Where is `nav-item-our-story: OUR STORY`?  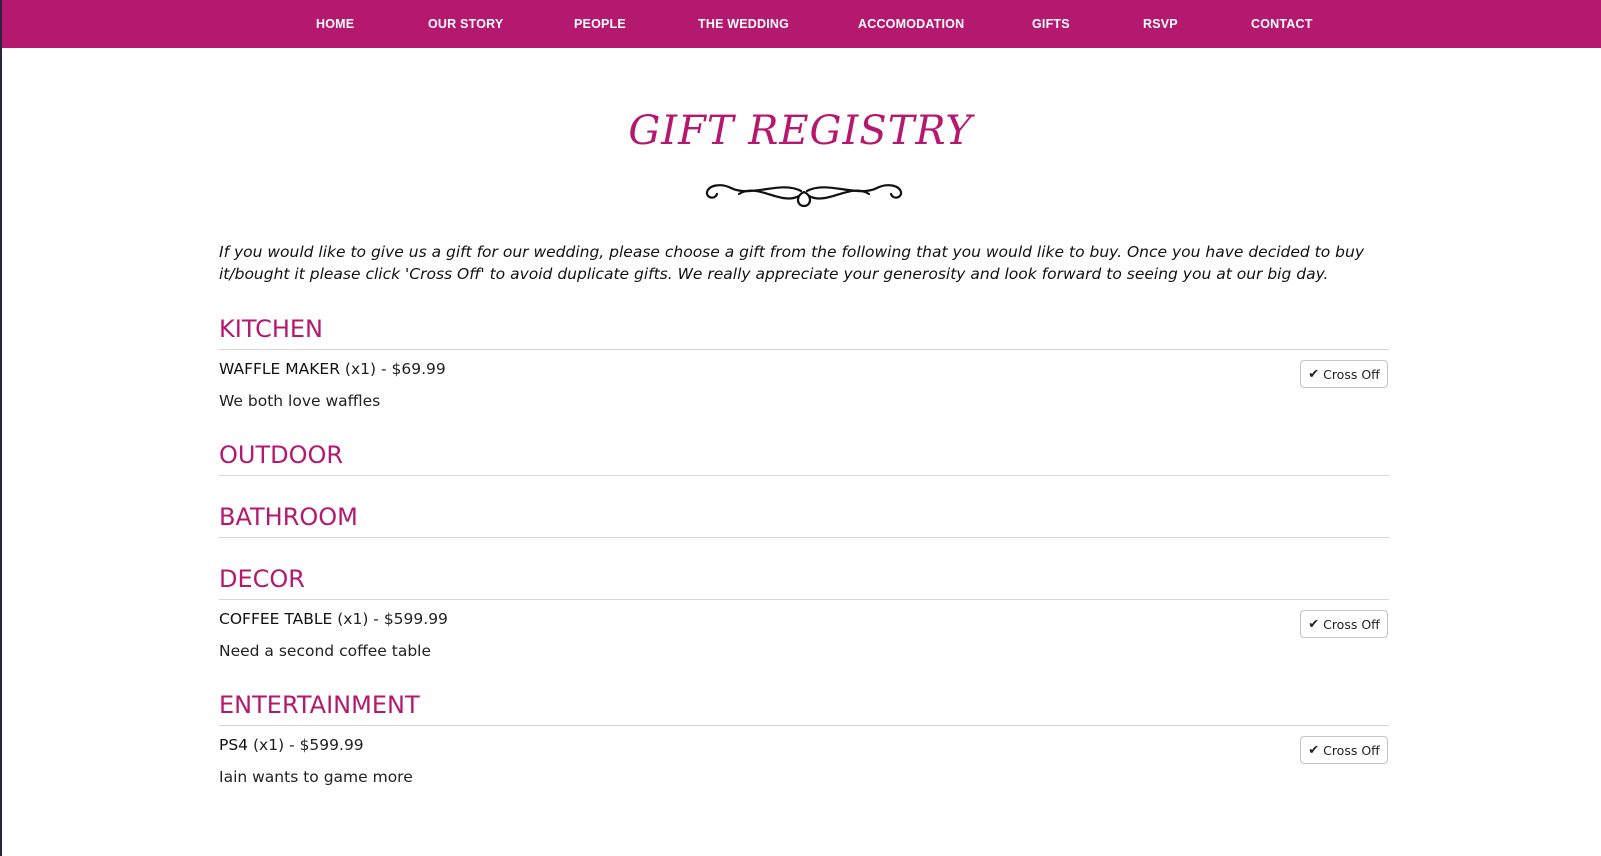 nav-item-our-story: OUR STORY is located at coordinates (465, 24).